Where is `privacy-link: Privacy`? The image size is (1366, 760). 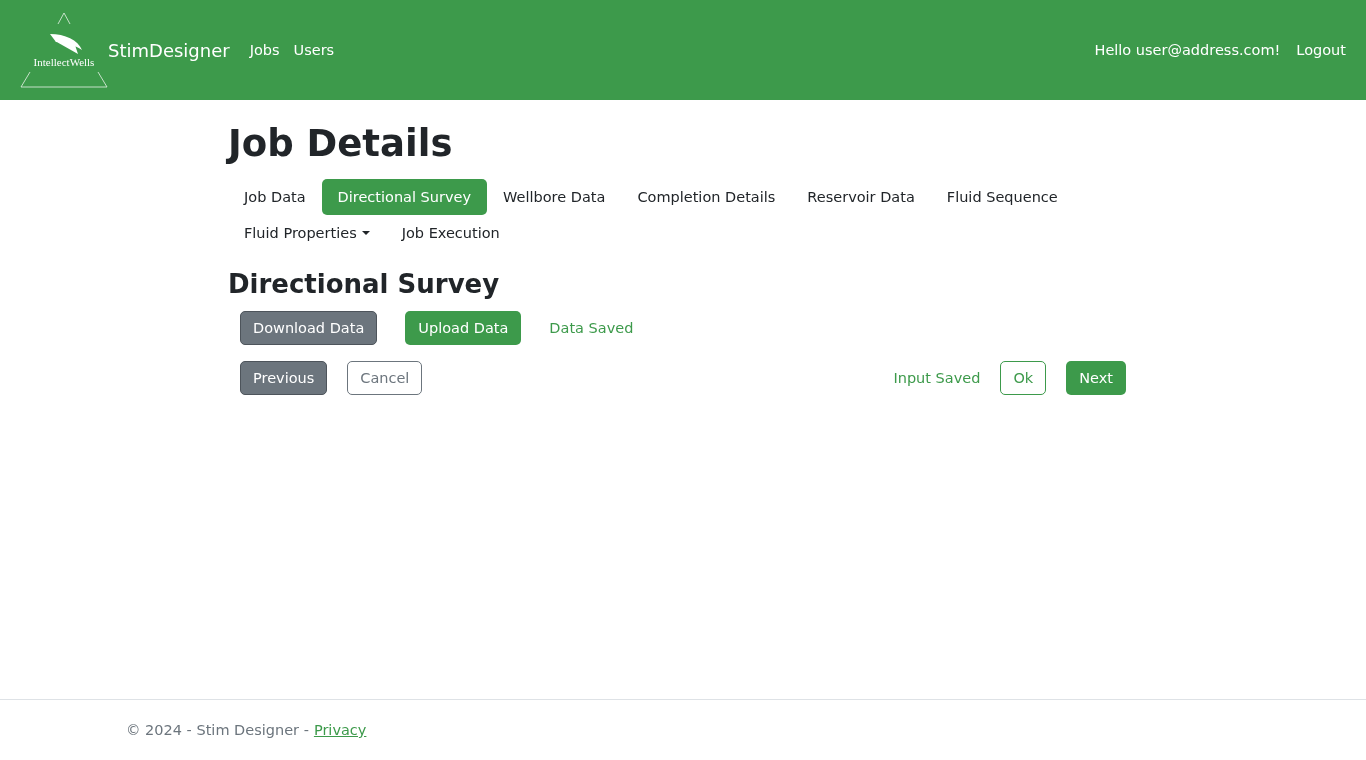 privacy-link: Privacy is located at coordinates (340, 730).